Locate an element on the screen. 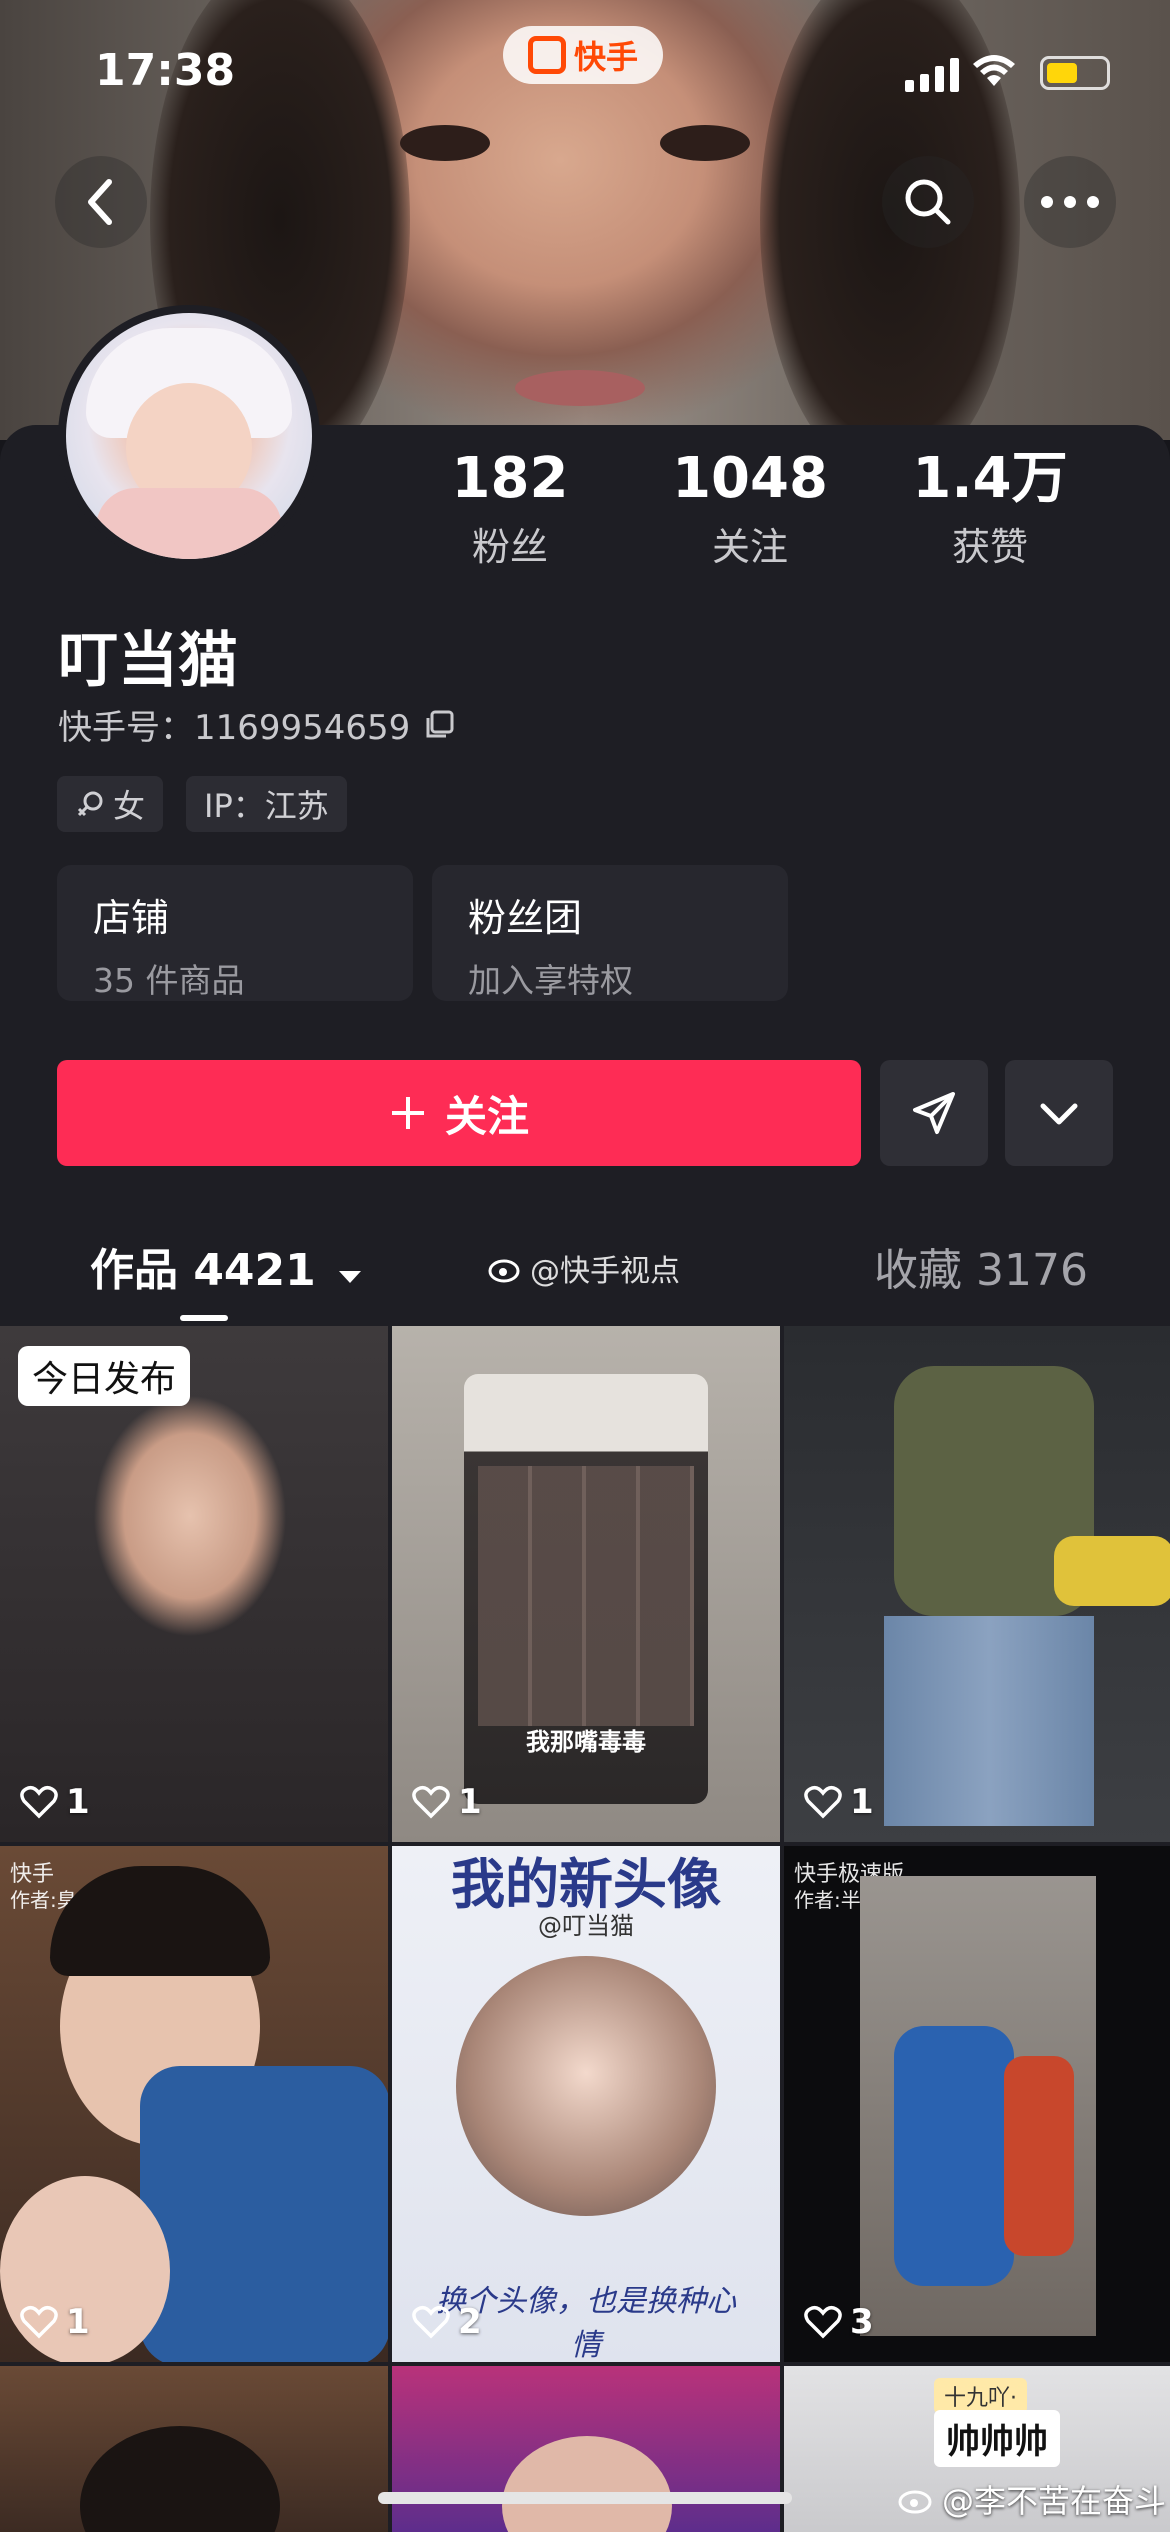 The height and width of the screenshot is (2532, 1170). search-icon is located at coordinates (928, 202).